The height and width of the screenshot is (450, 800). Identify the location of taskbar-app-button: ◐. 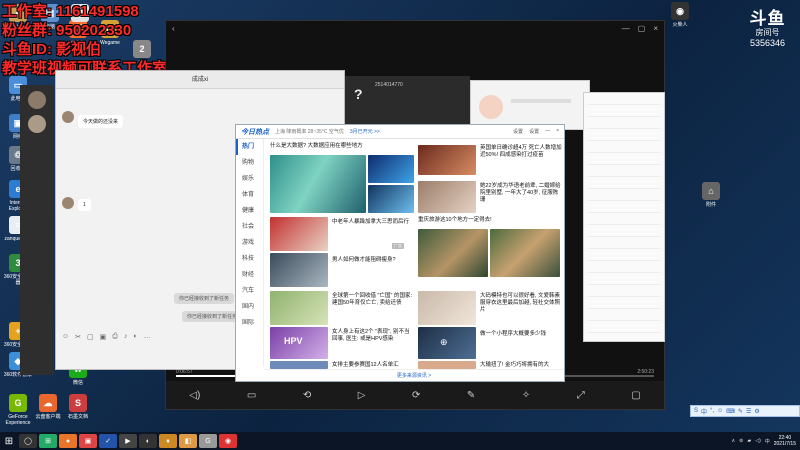
(148, 441).